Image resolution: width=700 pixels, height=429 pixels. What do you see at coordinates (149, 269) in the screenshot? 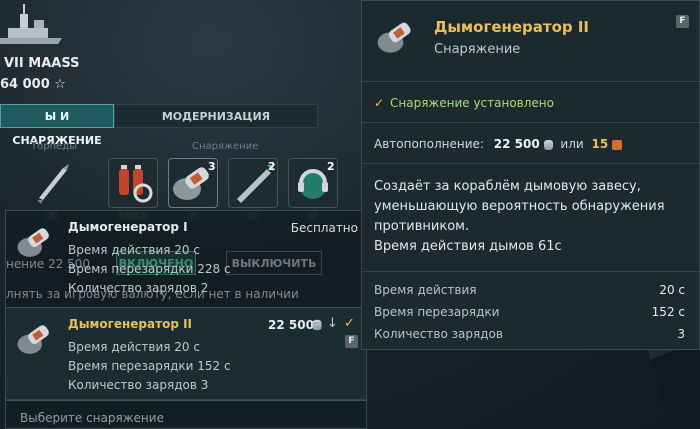
I see `option-stat-reload: Время перезарядки 228 с` at bounding box center [149, 269].